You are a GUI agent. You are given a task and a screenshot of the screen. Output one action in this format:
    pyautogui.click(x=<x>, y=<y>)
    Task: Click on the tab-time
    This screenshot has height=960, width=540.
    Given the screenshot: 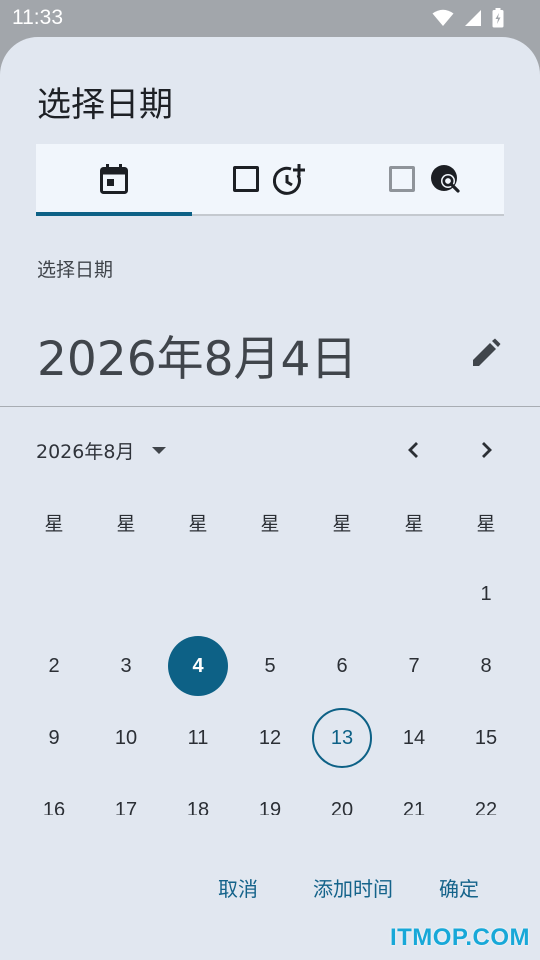 What is the action you would take?
    pyautogui.click(x=270, y=179)
    